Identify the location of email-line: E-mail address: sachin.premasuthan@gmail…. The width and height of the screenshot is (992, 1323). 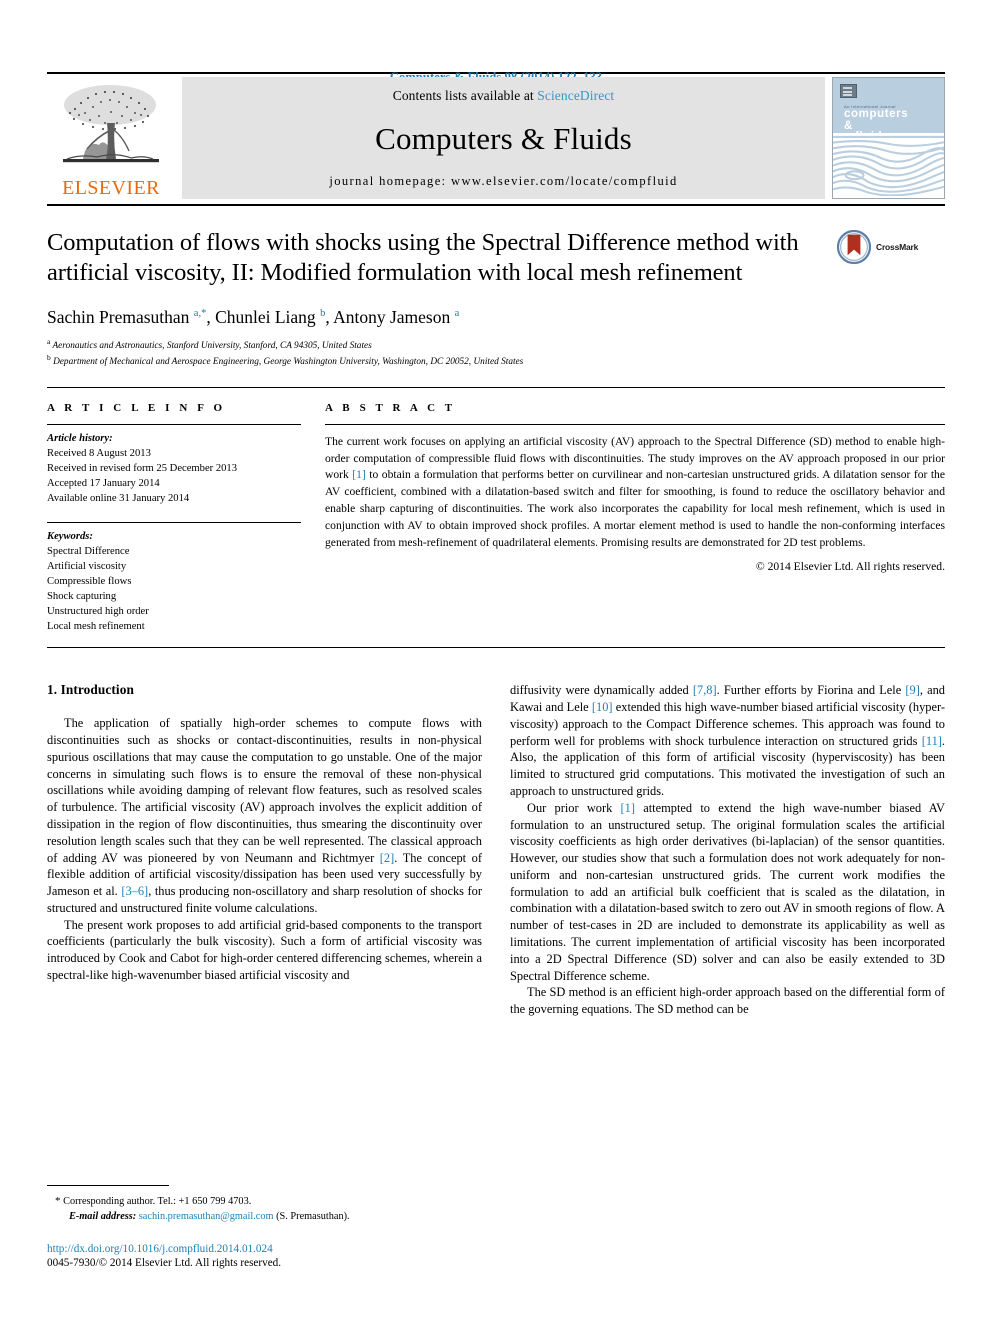
(267, 1216).